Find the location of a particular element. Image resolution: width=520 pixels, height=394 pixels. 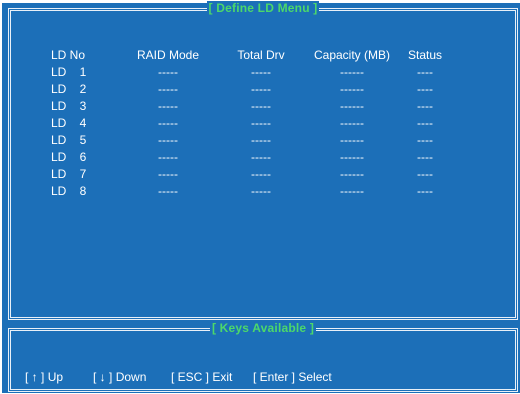

define-ld-title: [ Define LD Menu ] is located at coordinates (263, 8).